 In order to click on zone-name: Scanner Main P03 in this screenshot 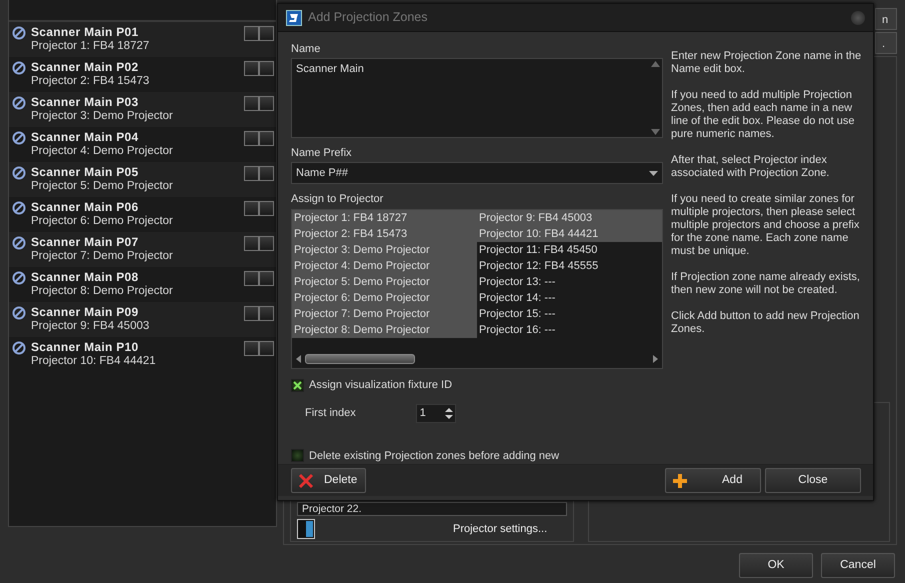, I will do `click(85, 102)`.